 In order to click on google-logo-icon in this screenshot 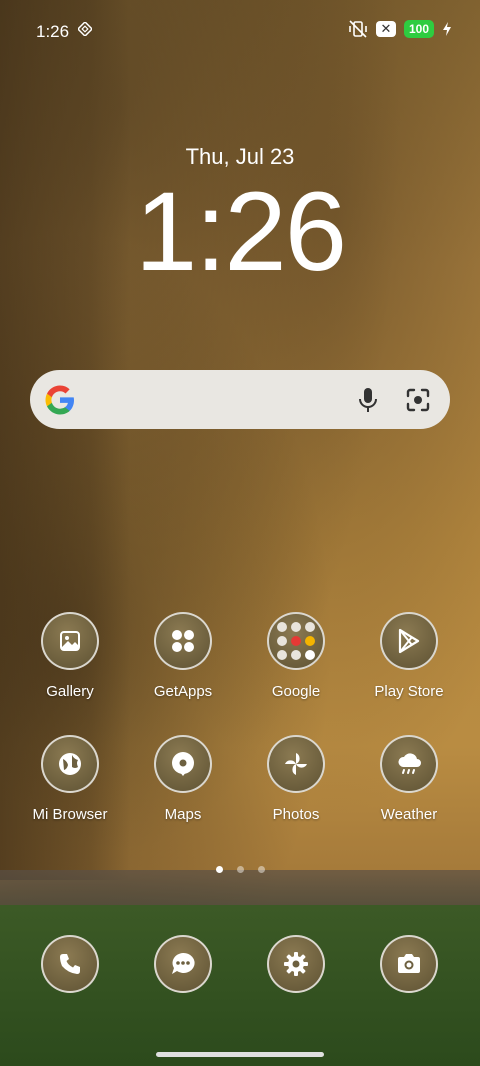, I will do `click(59, 400)`.